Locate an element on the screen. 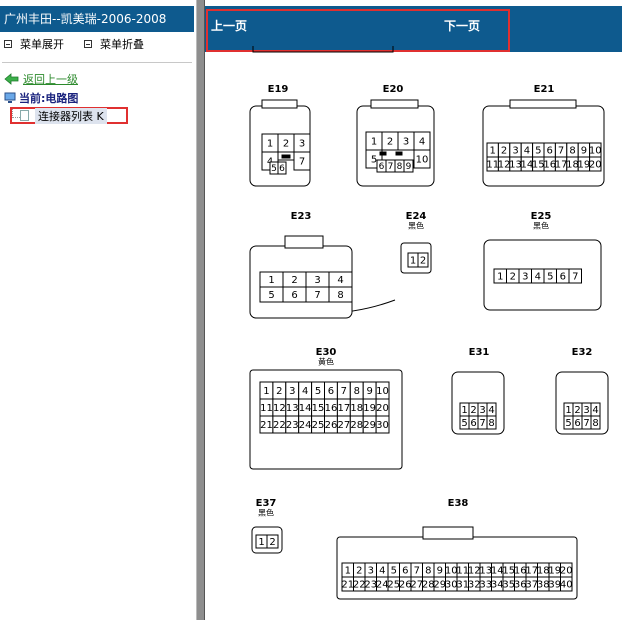  pin-e23-6: 6 is located at coordinates (294, 295).